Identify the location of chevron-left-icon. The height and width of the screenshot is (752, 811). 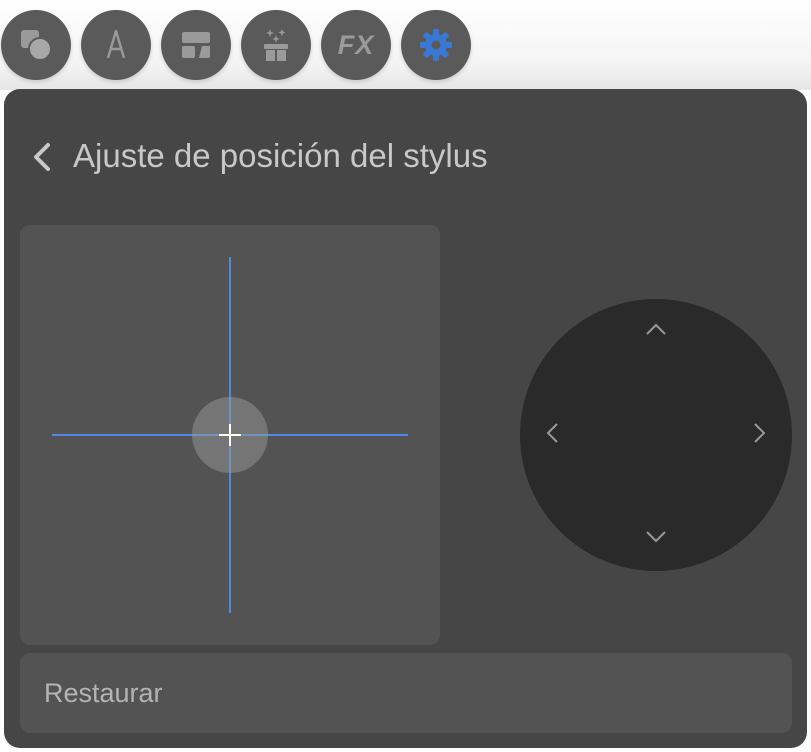
(42, 161).